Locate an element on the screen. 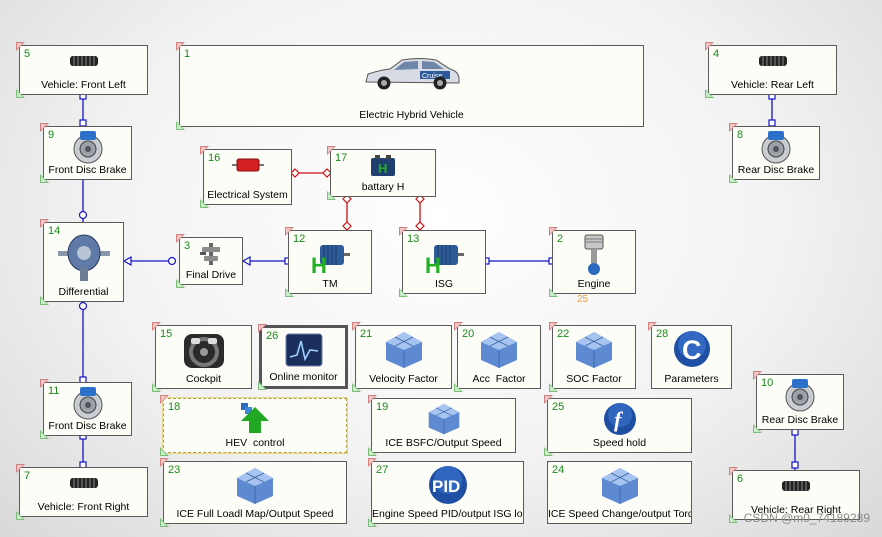  block-ice-bsfc: 19 ICE BSFC/Output Speed is located at coordinates (442, 425).